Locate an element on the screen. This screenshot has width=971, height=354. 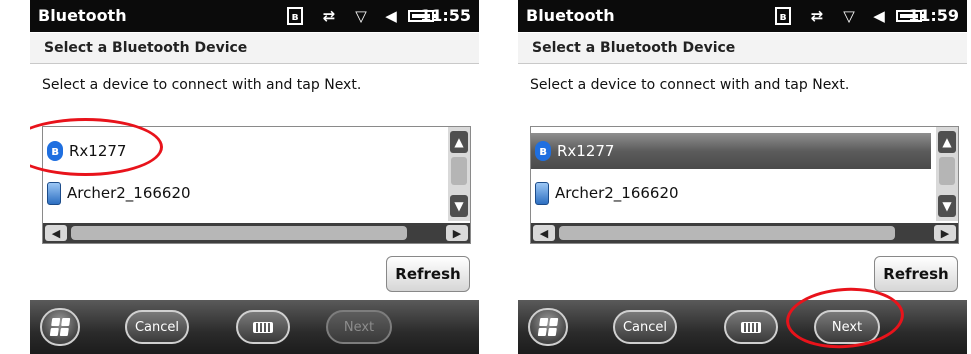
clock: 11:59 is located at coordinates (933, 15).